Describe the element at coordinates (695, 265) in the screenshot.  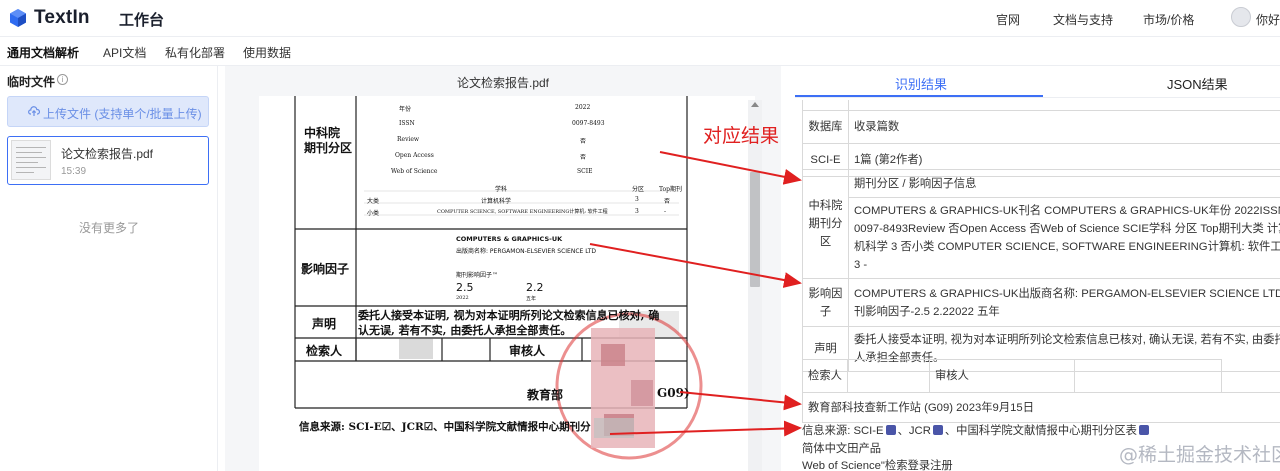
I see `arrow-if` at that location.